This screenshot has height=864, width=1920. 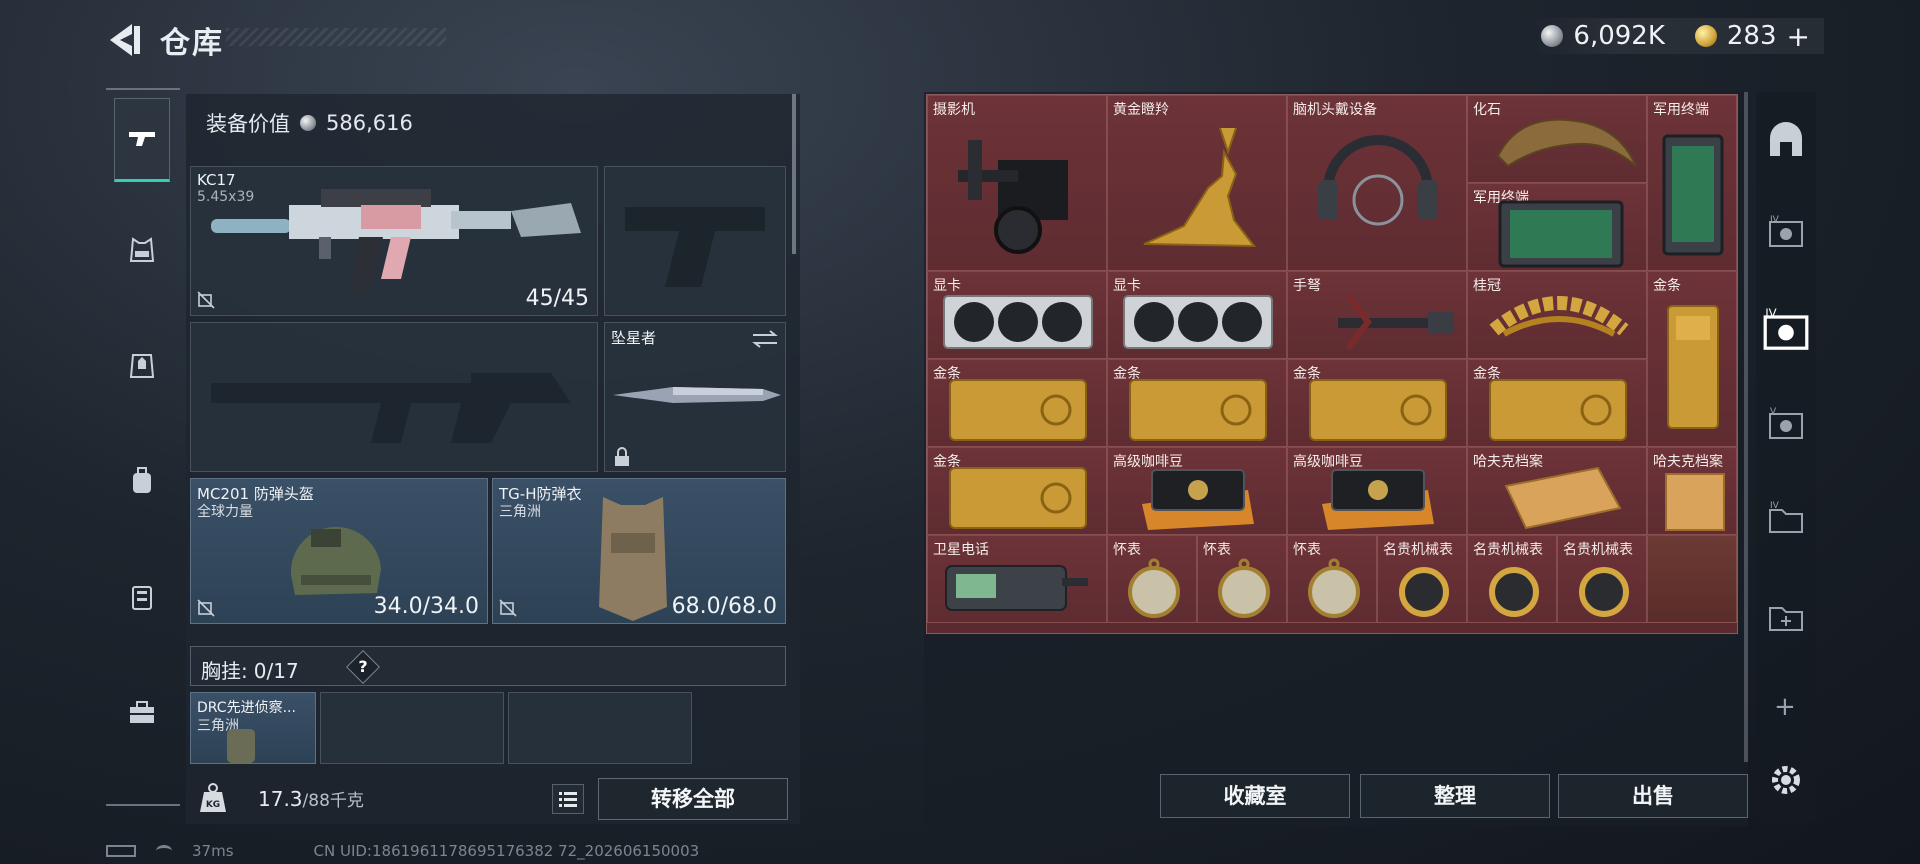 I want to click on pistol-slot, so click(x=695, y=241).